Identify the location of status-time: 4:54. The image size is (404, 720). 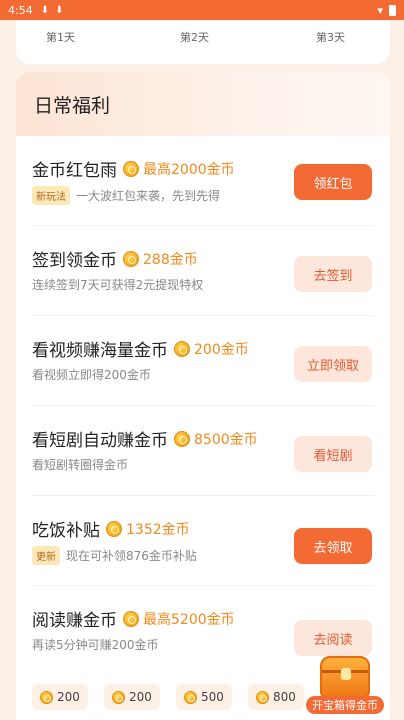
(20, 10).